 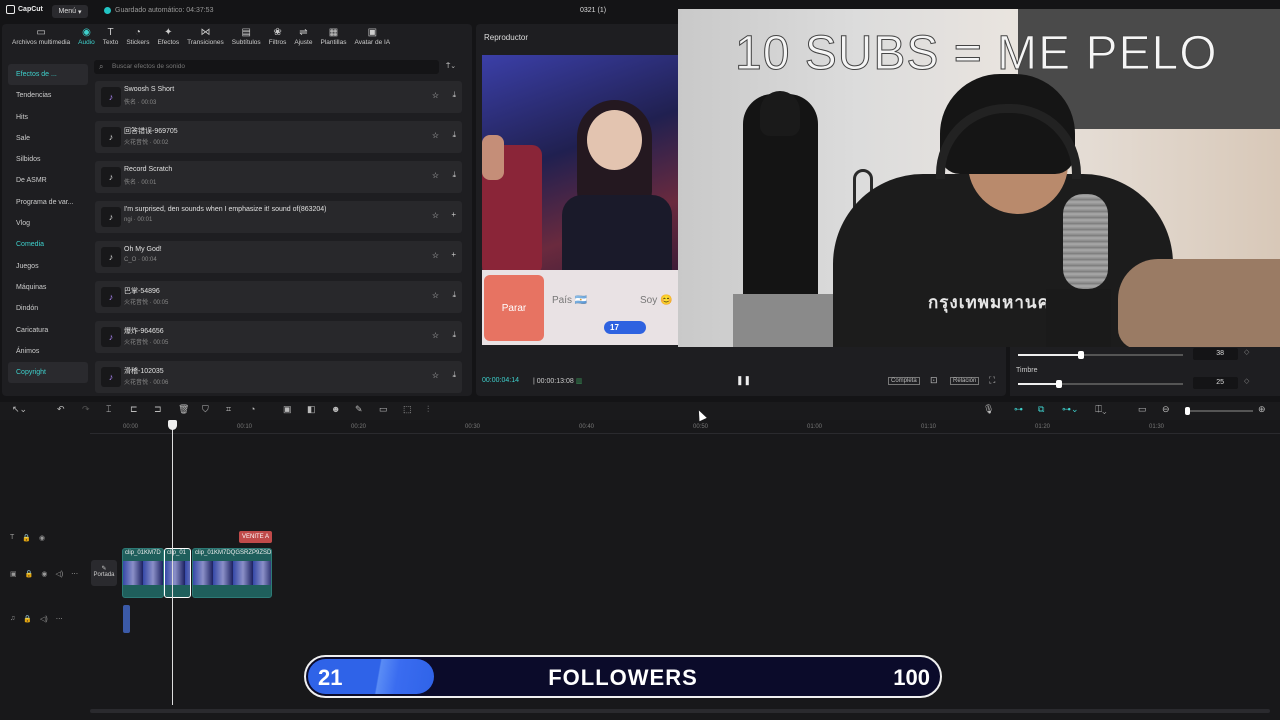 What do you see at coordinates (335, 409) in the screenshot?
I see `remove-bg-icon: ☻` at bounding box center [335, 409].